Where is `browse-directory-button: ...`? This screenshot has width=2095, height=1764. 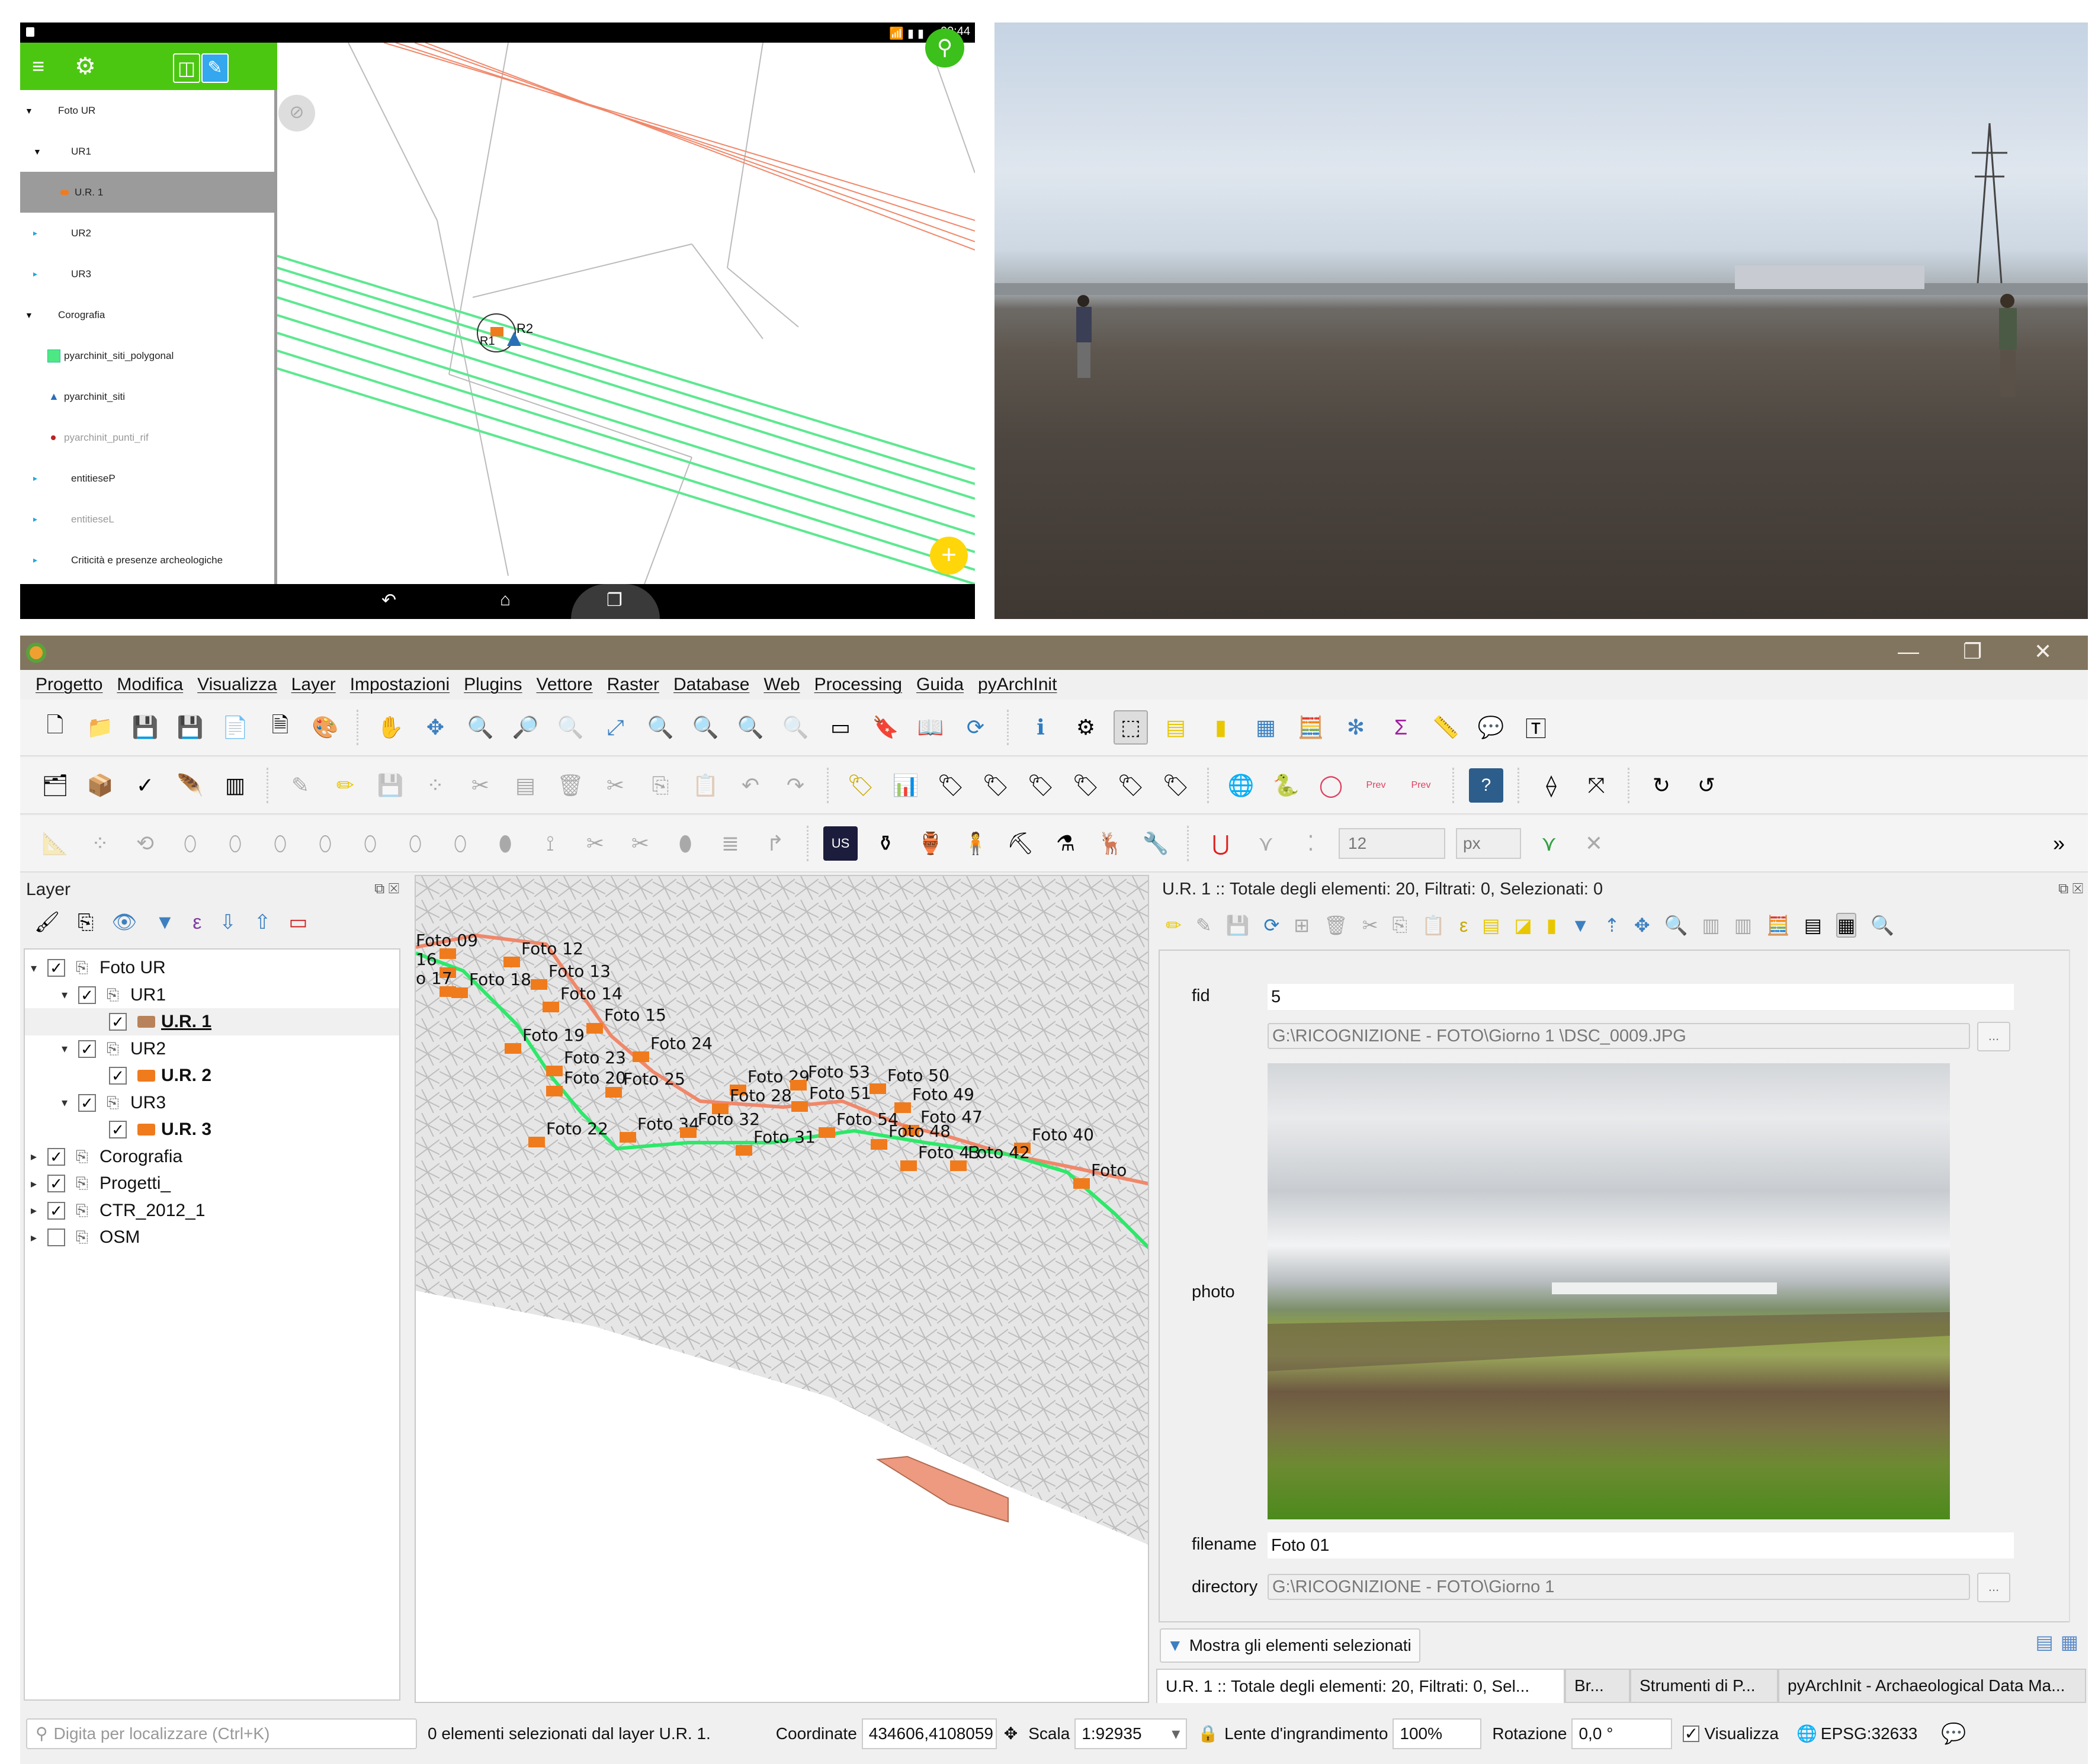
browse-directory-button: ... is located at coordinates (1993, 1587).